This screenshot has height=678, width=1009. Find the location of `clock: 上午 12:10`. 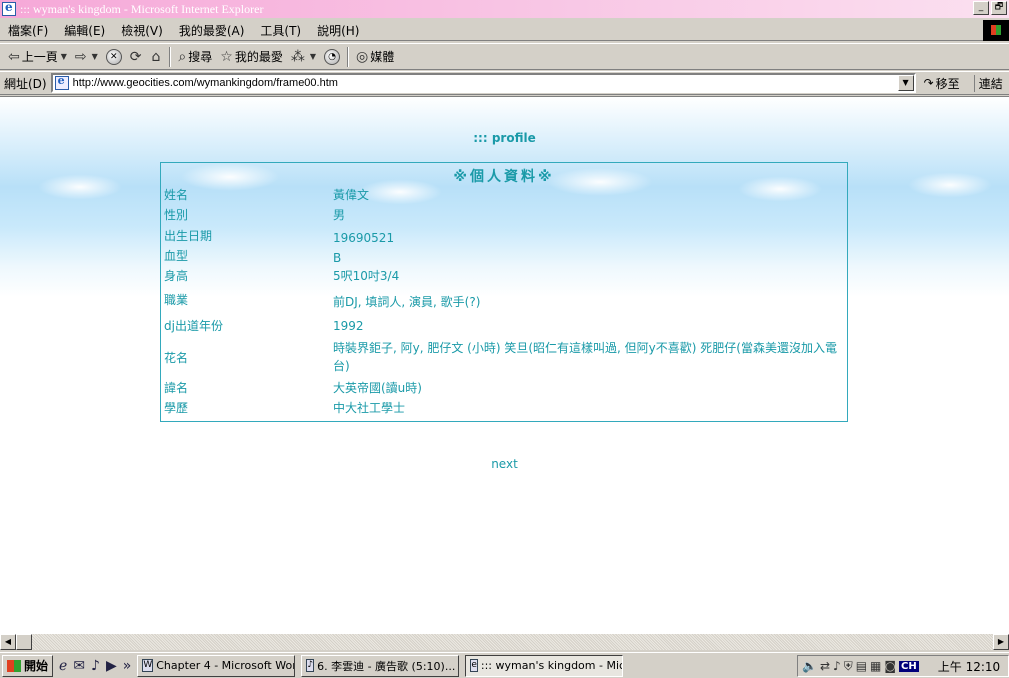

clock: 上午 12:10 is located at coordinates (969, 666).